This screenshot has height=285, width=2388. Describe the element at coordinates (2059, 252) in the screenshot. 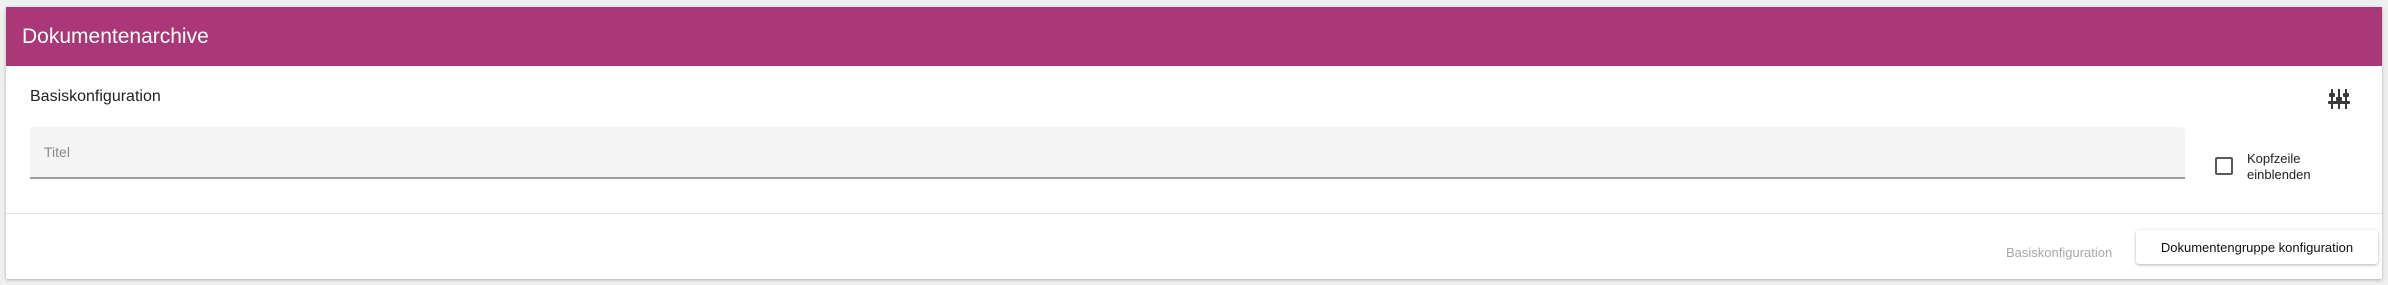

I see `basic-config-link: Basiskonfiguration` at that location.